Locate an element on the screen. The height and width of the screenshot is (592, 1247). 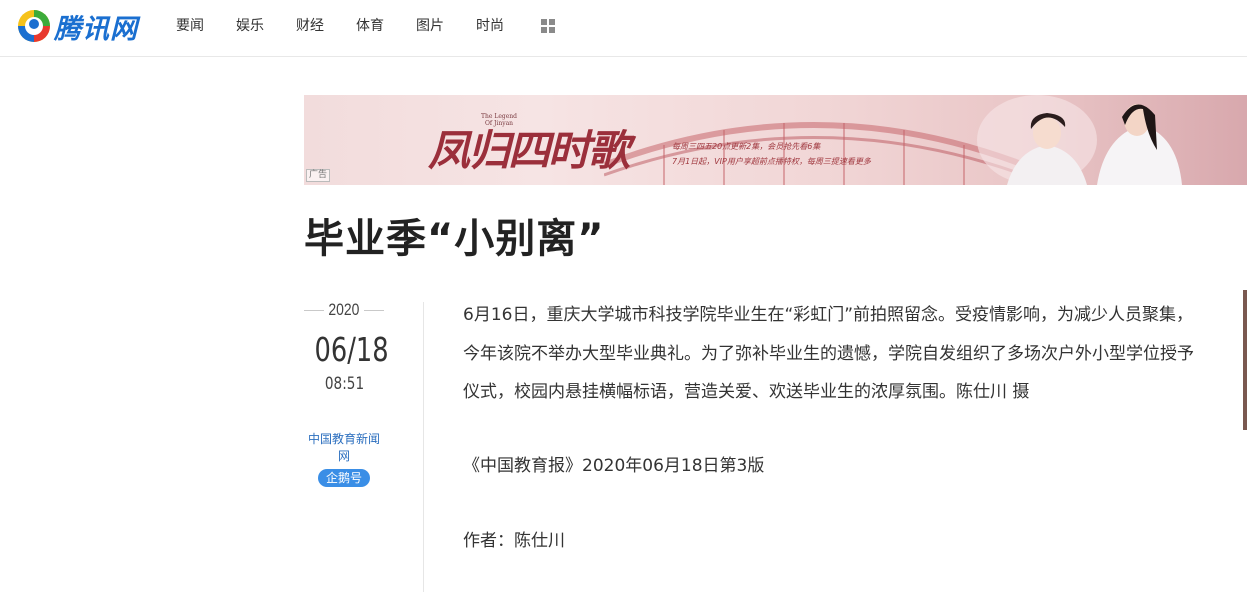
nav-item-news: 要闻 is located at coordinates (190, 26).